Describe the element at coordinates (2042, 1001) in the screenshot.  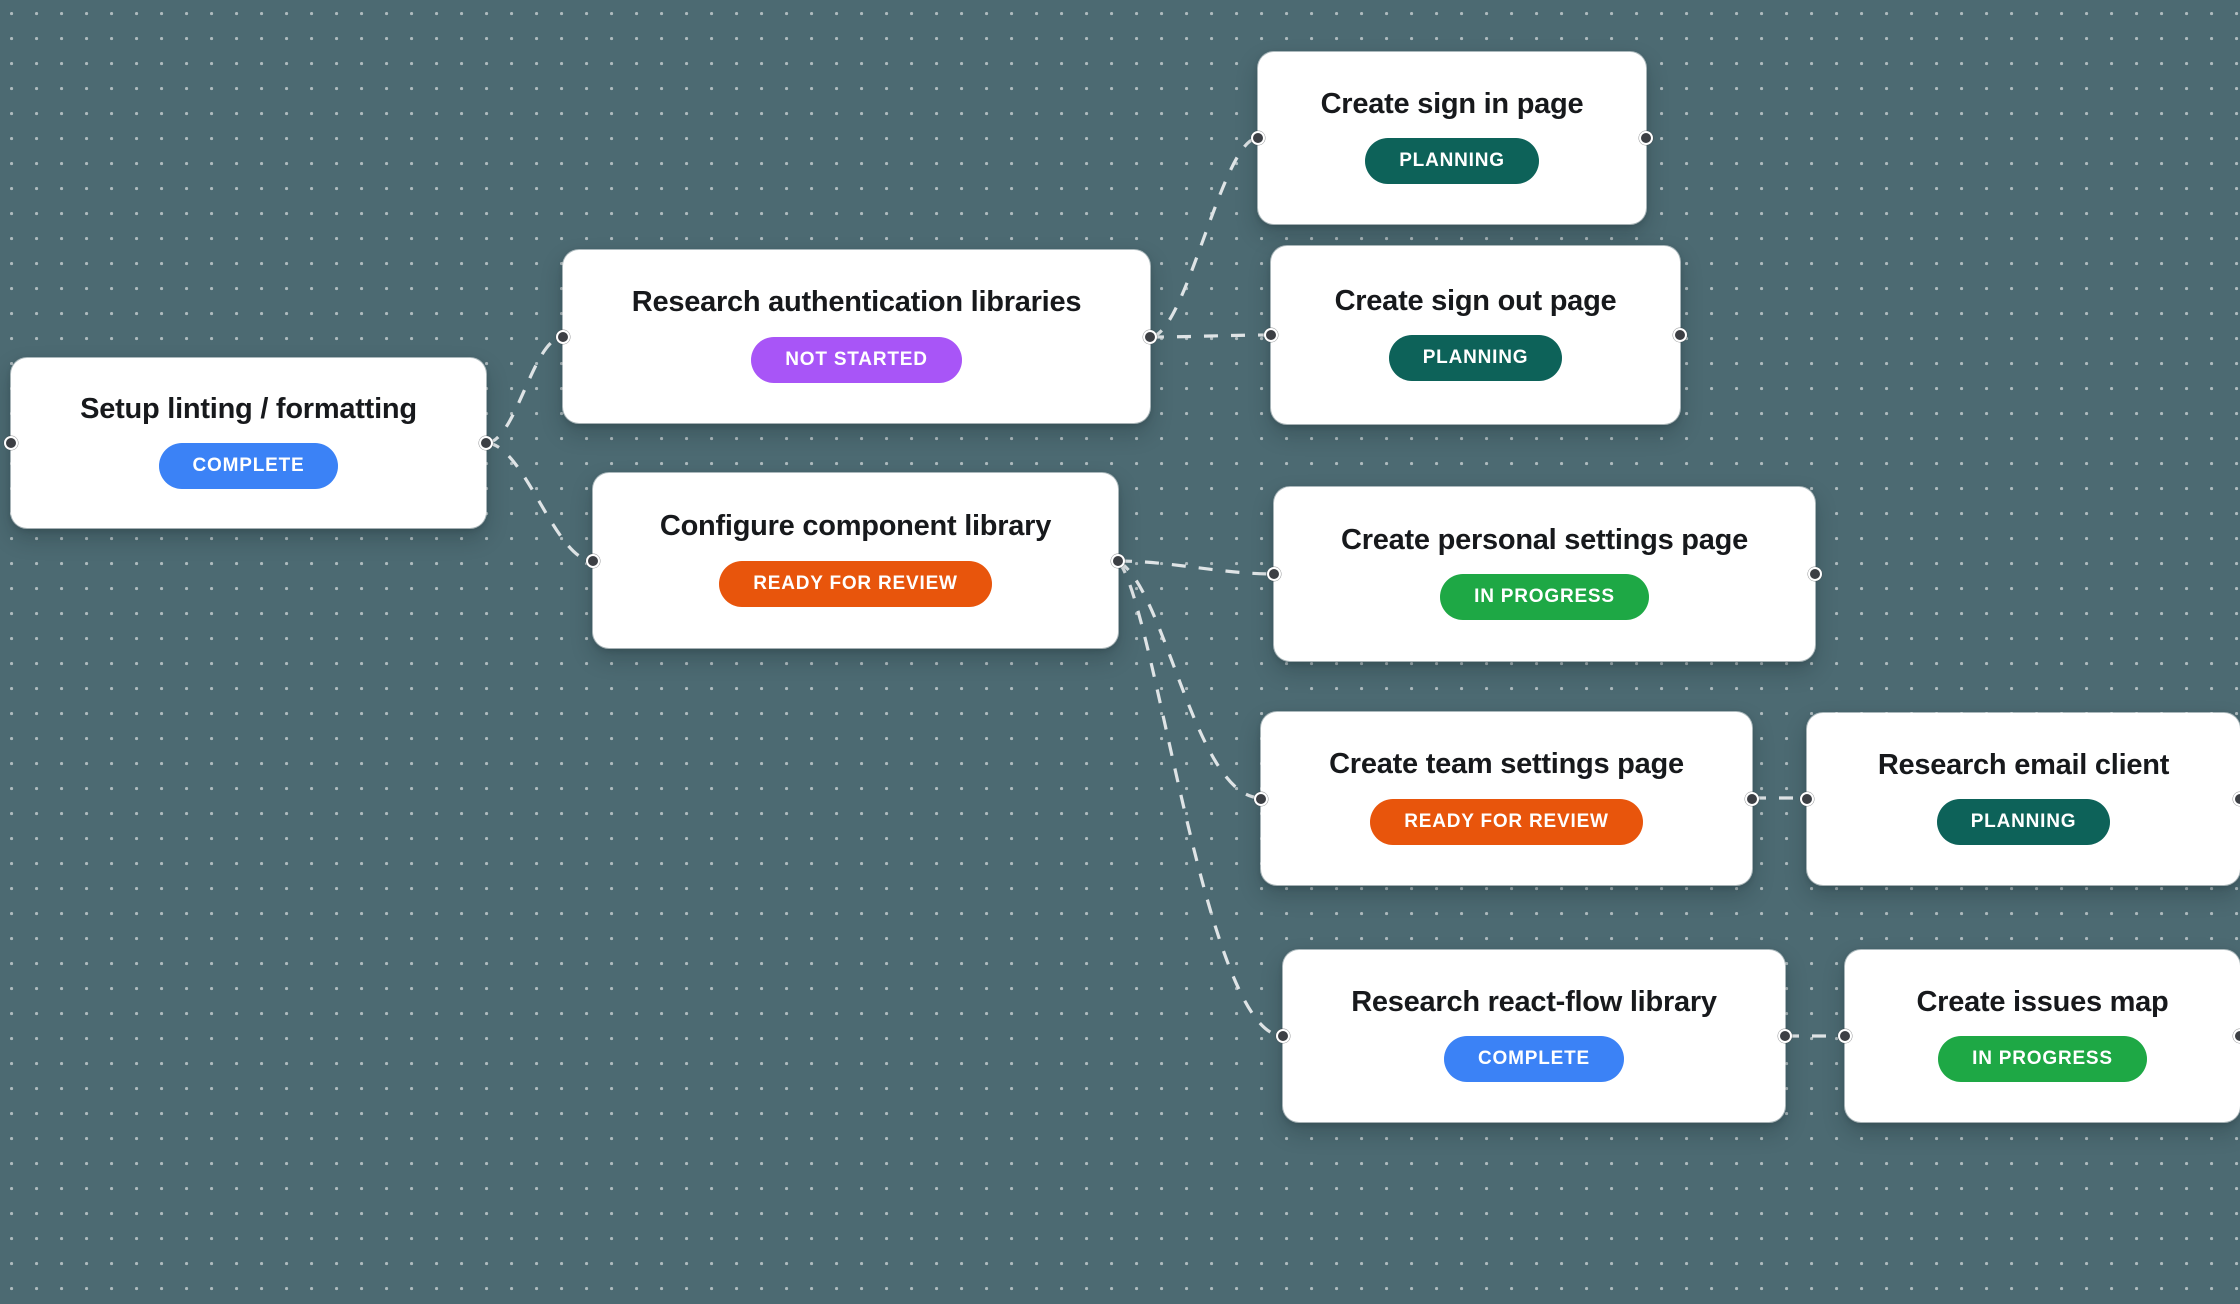
I see `node-title: Create issues map` at that location.